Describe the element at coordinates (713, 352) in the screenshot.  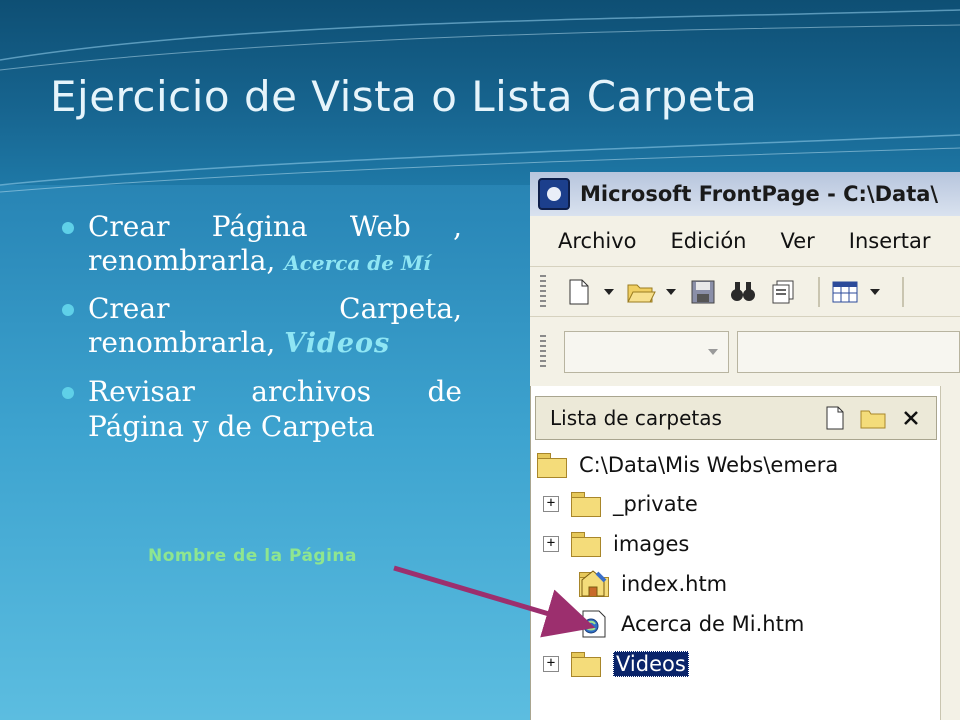
I see `chevron-down-icon` at that location.